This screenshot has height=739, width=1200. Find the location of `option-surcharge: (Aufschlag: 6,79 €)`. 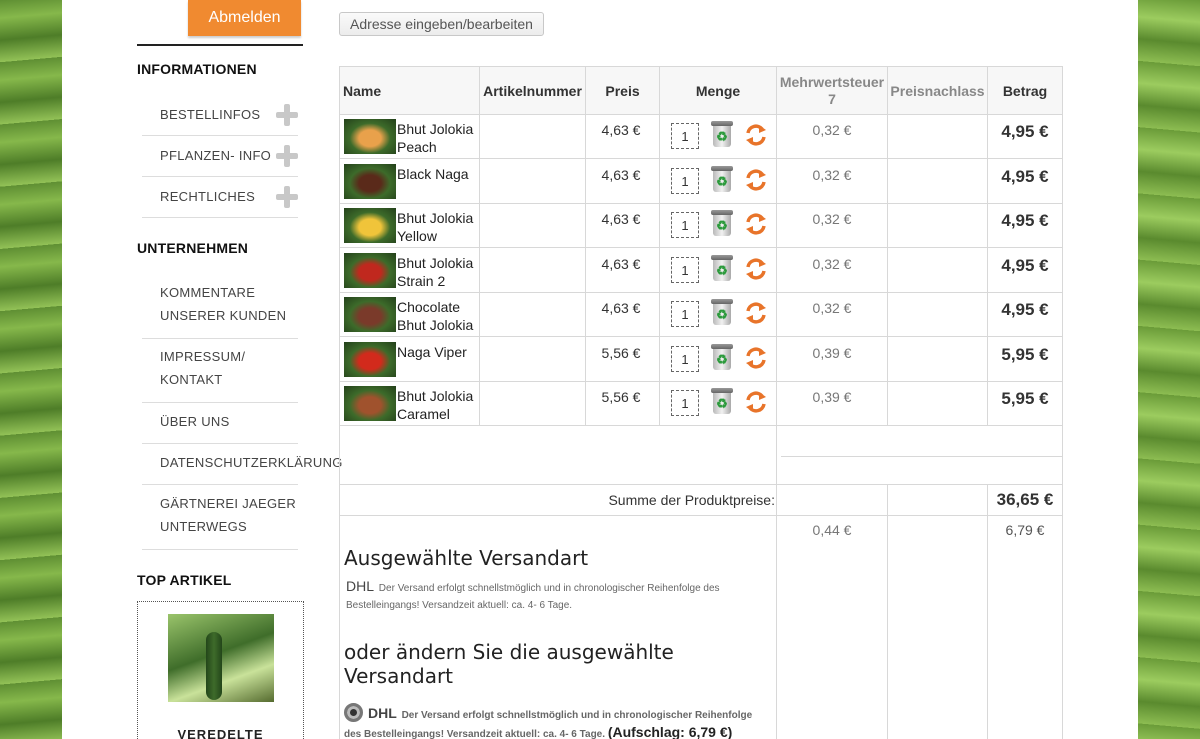

option-surcharge: (Aufschlag: 6,79 €) is located at coordinates (670, 731).